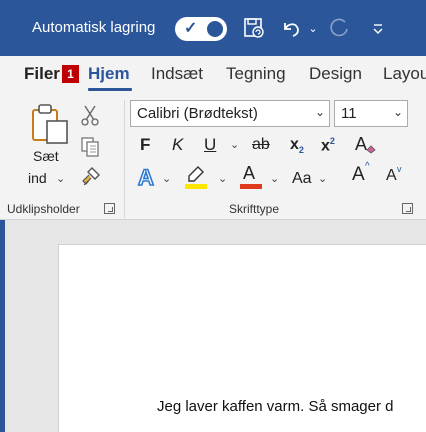 The height and width of the screenshot is (432, 426). Describe the element at coordinates (94, 27) in the screenshot. I see `autosave-label: Automatisk lagring` at that location.